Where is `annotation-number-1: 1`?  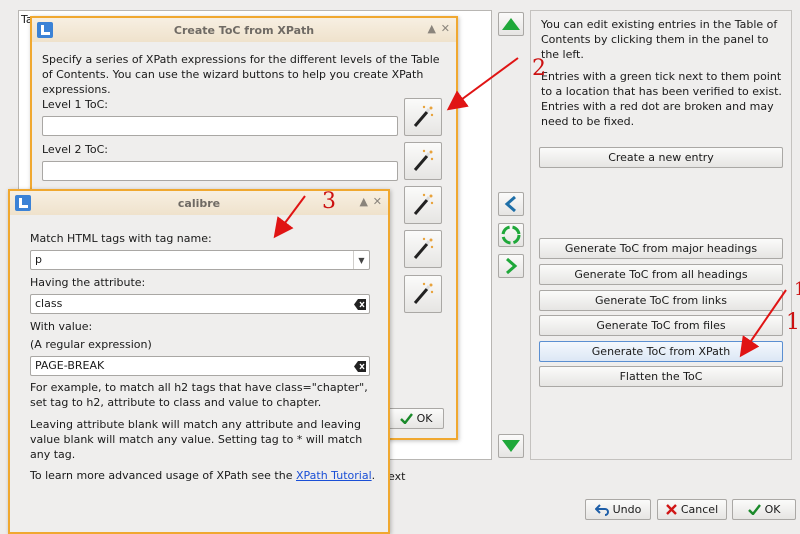
annotation-number-1: 1 is located at coordinates (793, 322).